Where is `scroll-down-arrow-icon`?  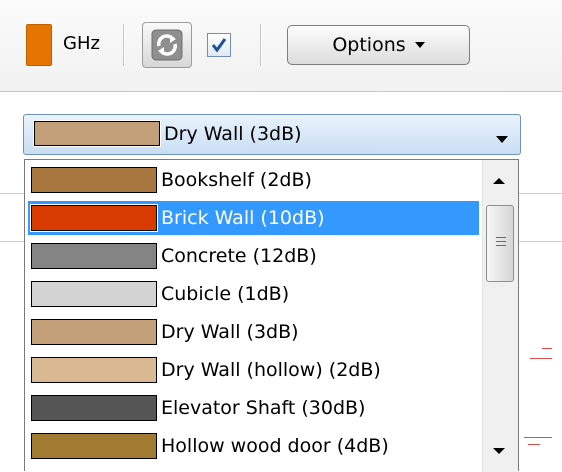
scroll-down-arrow-icon is located at coordinates (499, 451).